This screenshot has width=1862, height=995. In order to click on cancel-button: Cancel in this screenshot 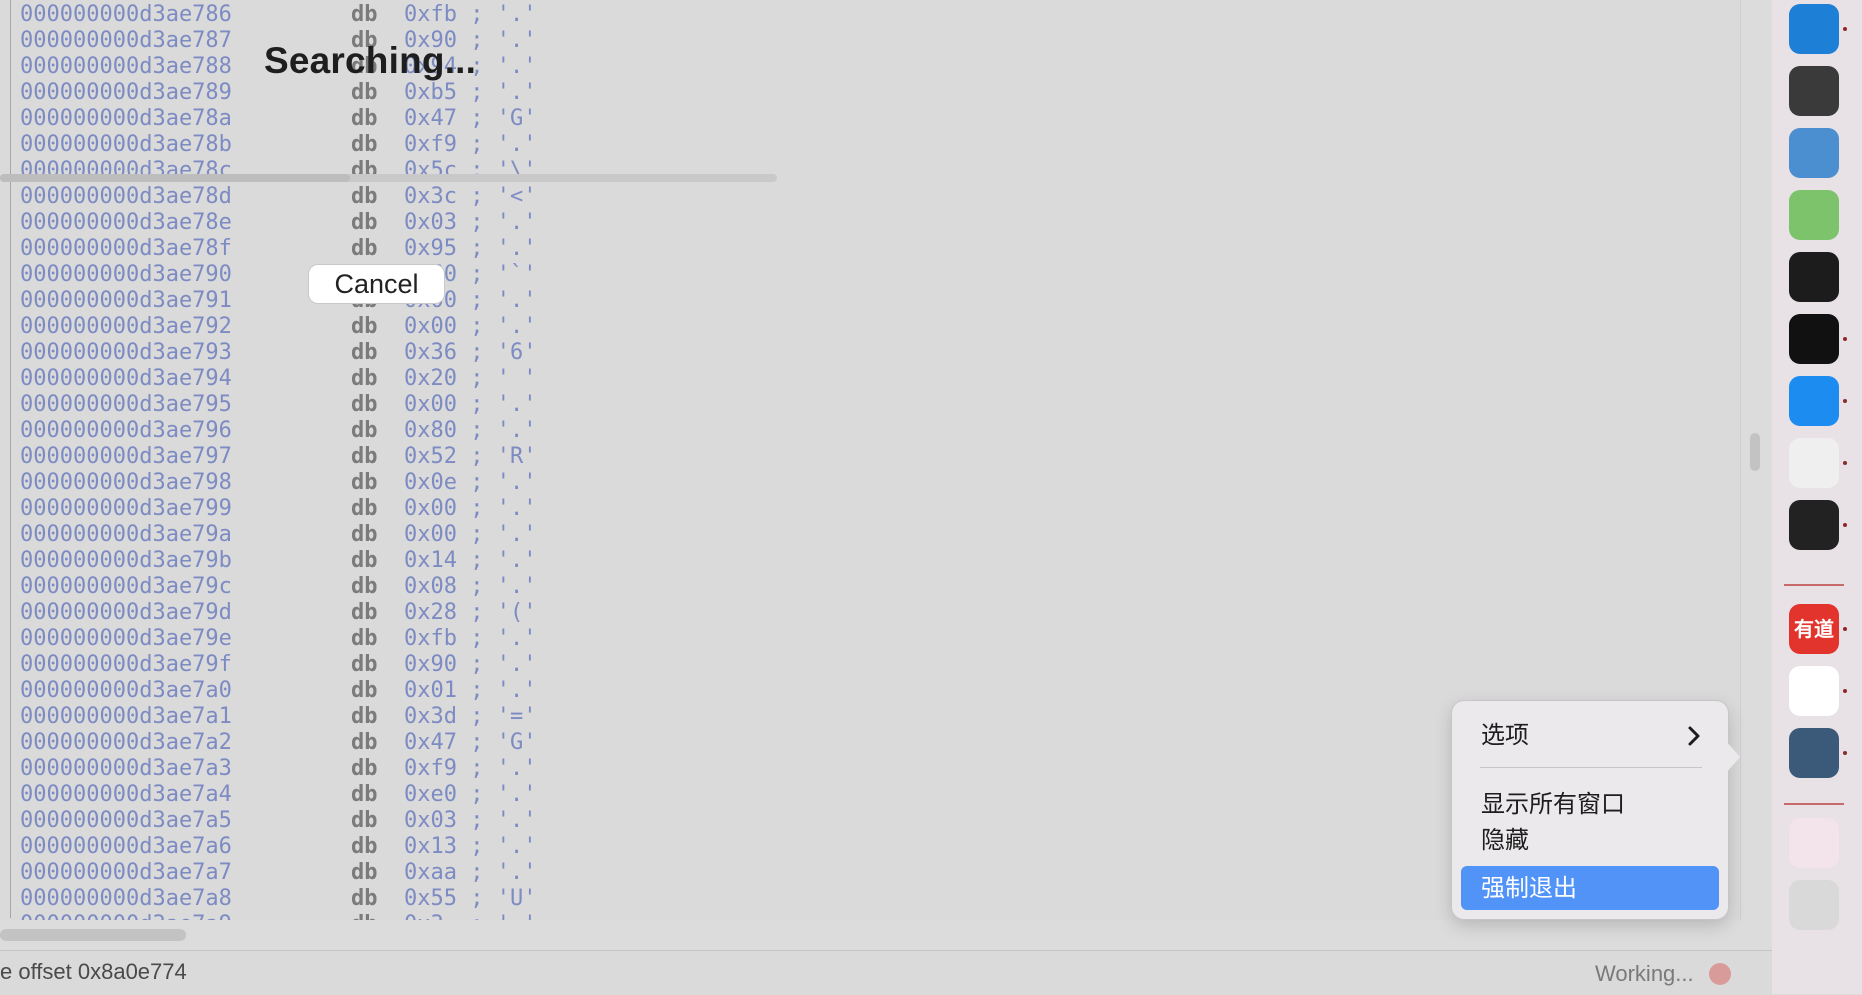, I will do `click(376, 284)`.